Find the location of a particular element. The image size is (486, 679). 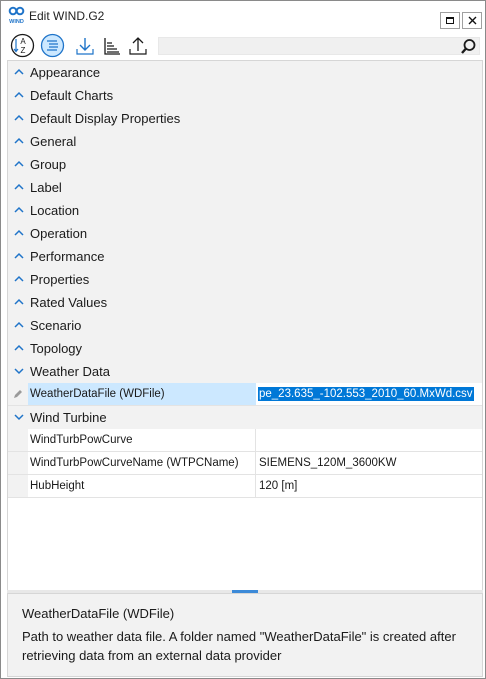

download-icon is located at coordinates (84, 46).